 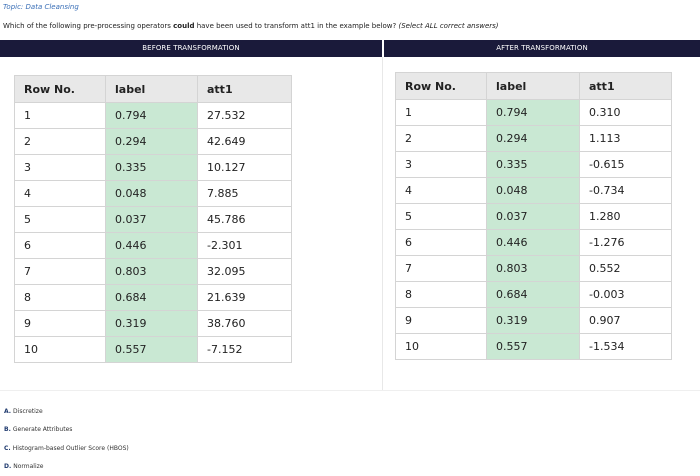 What do you see at coordinates (626, 347) in the screenshot?
I see `att1-cell: -1.534` at bounding box center [626, 347].